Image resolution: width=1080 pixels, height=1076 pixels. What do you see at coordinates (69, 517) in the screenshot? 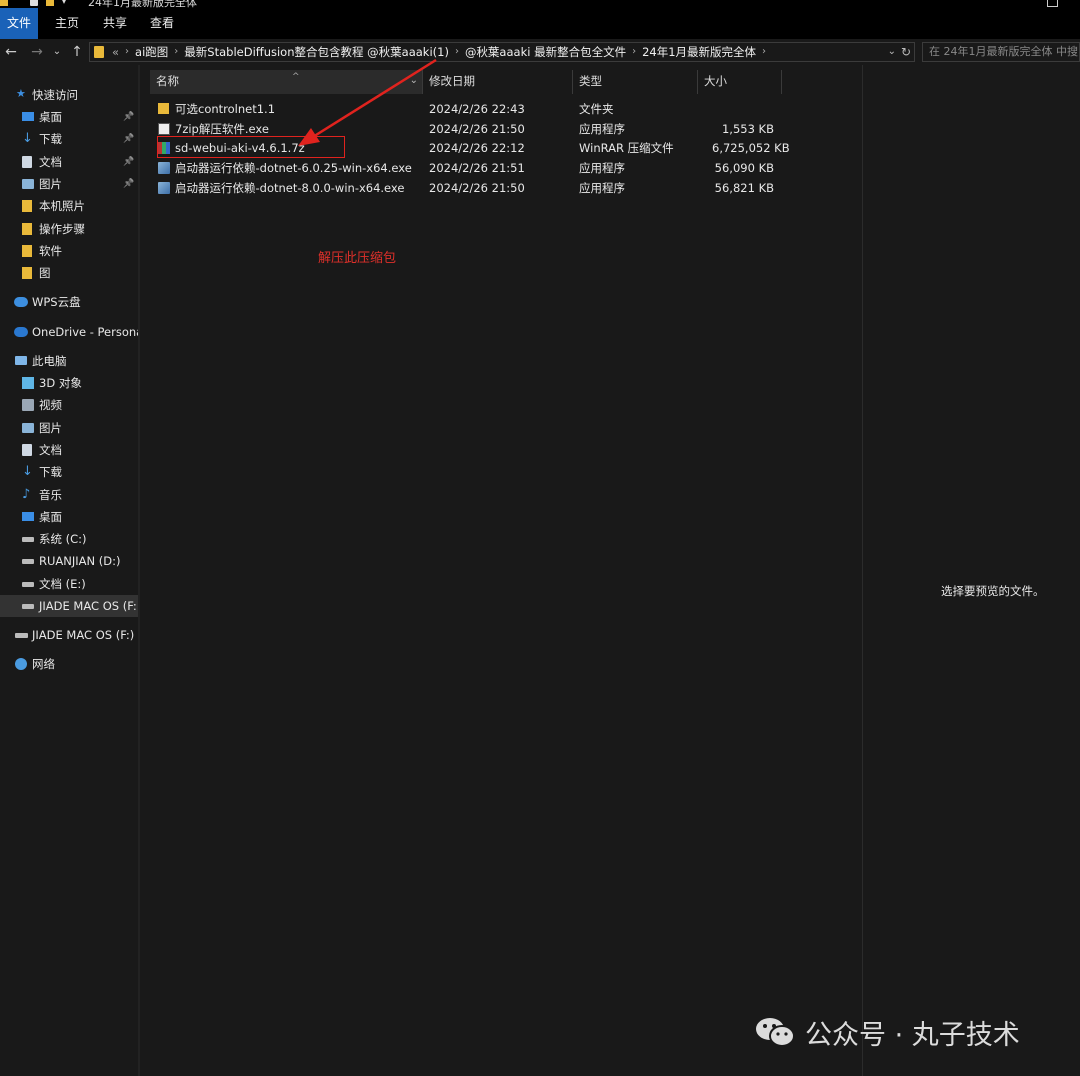
I see `sidebar-item-pc-6: 桌面` at bounding box center [69, 517].